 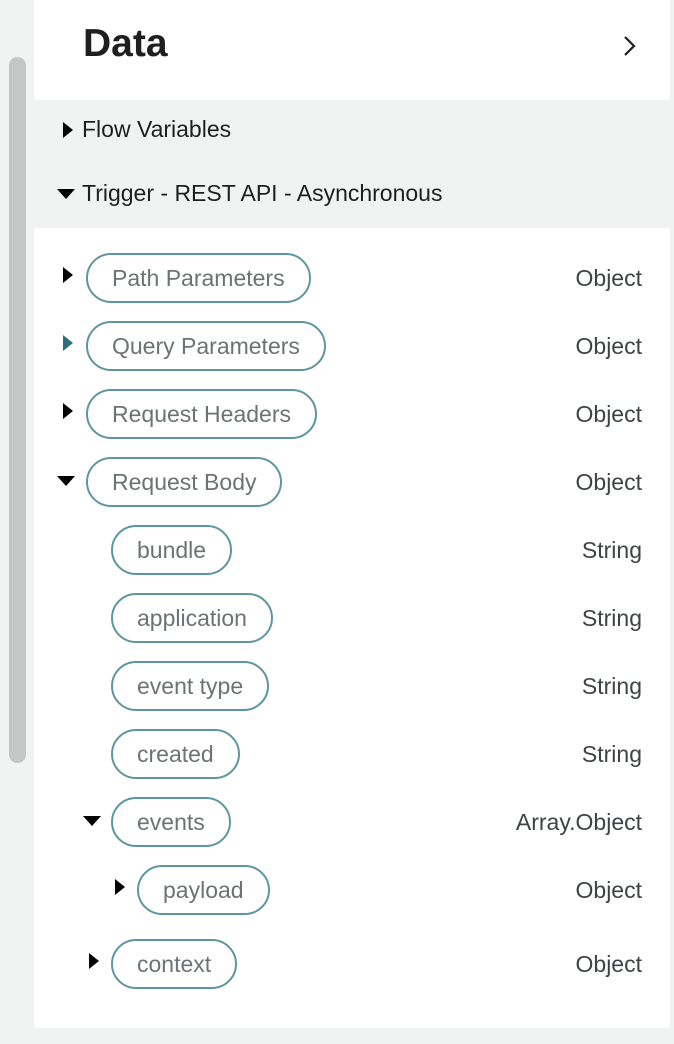 What do you see at coordinates (352, 822) in the screenshot?
I see `tree-row-events: events Array.Object` at bounding box center [352, 822].